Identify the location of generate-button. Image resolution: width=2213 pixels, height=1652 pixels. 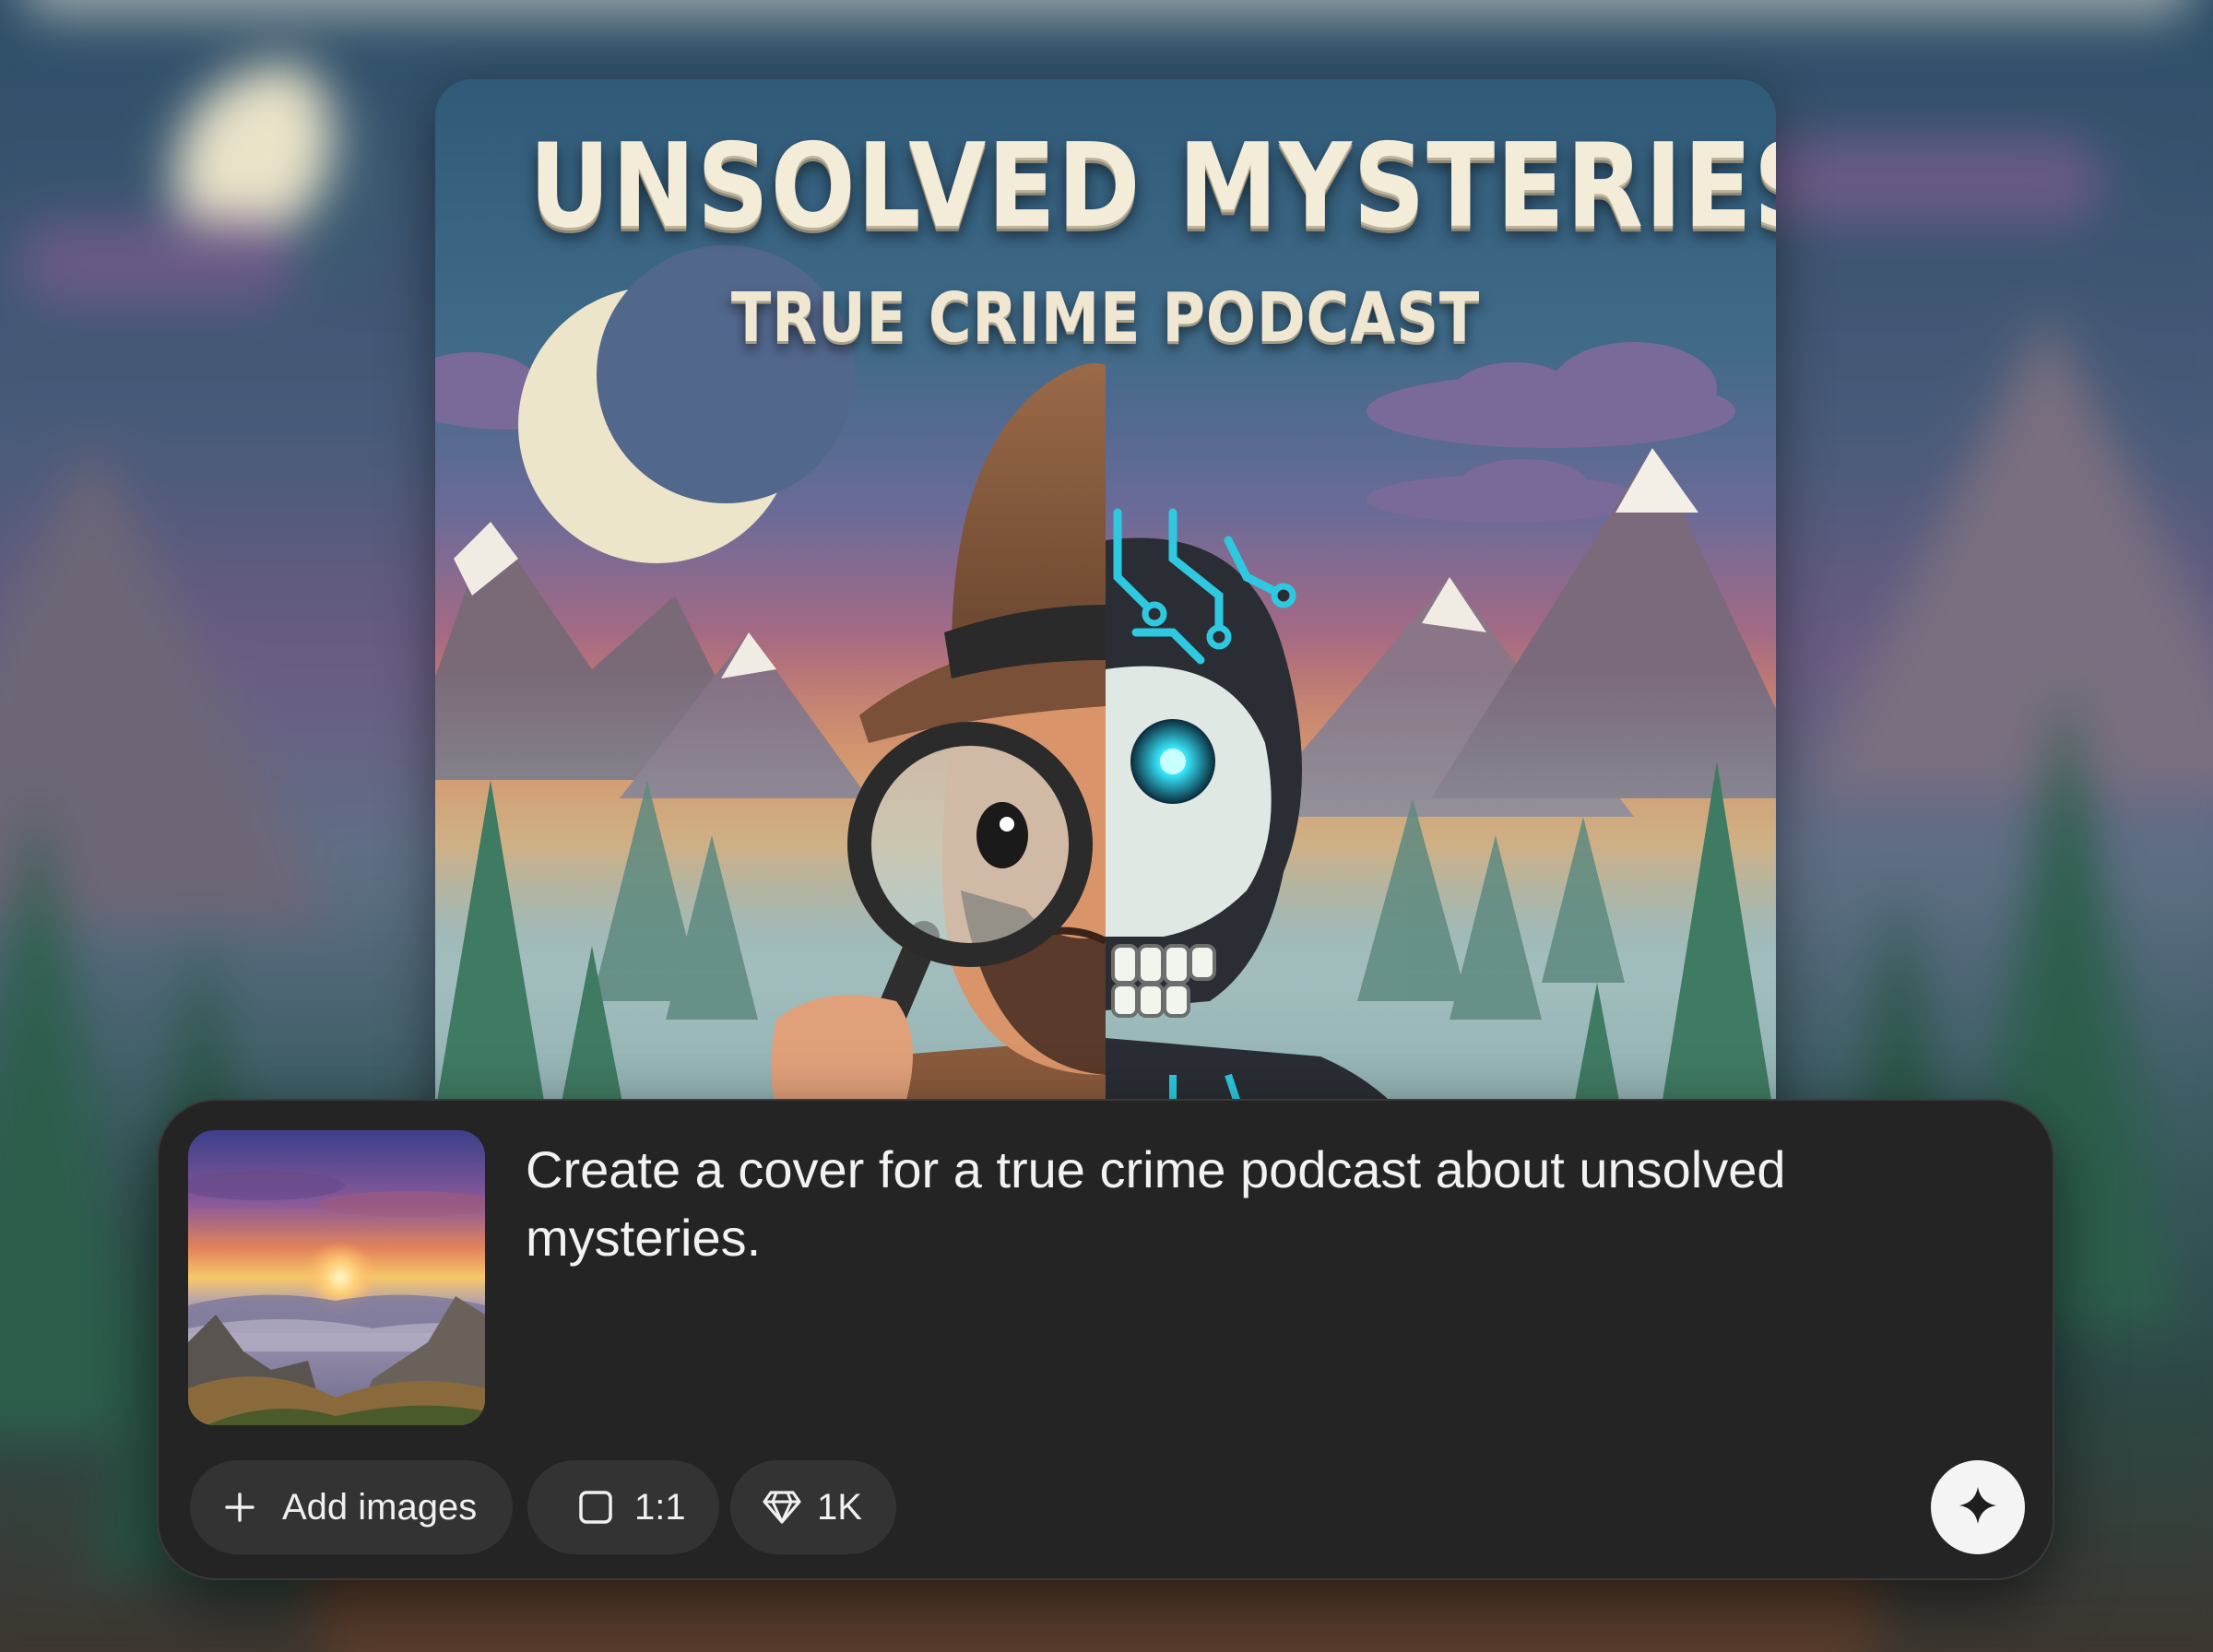
(1978, 1507).